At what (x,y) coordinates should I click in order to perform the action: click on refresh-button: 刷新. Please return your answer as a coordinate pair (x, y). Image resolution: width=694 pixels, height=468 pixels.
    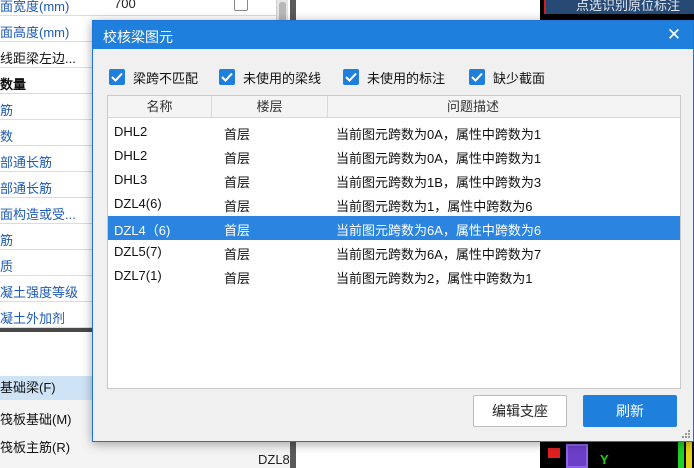
    Looking at the image, I should click on (630, 411).